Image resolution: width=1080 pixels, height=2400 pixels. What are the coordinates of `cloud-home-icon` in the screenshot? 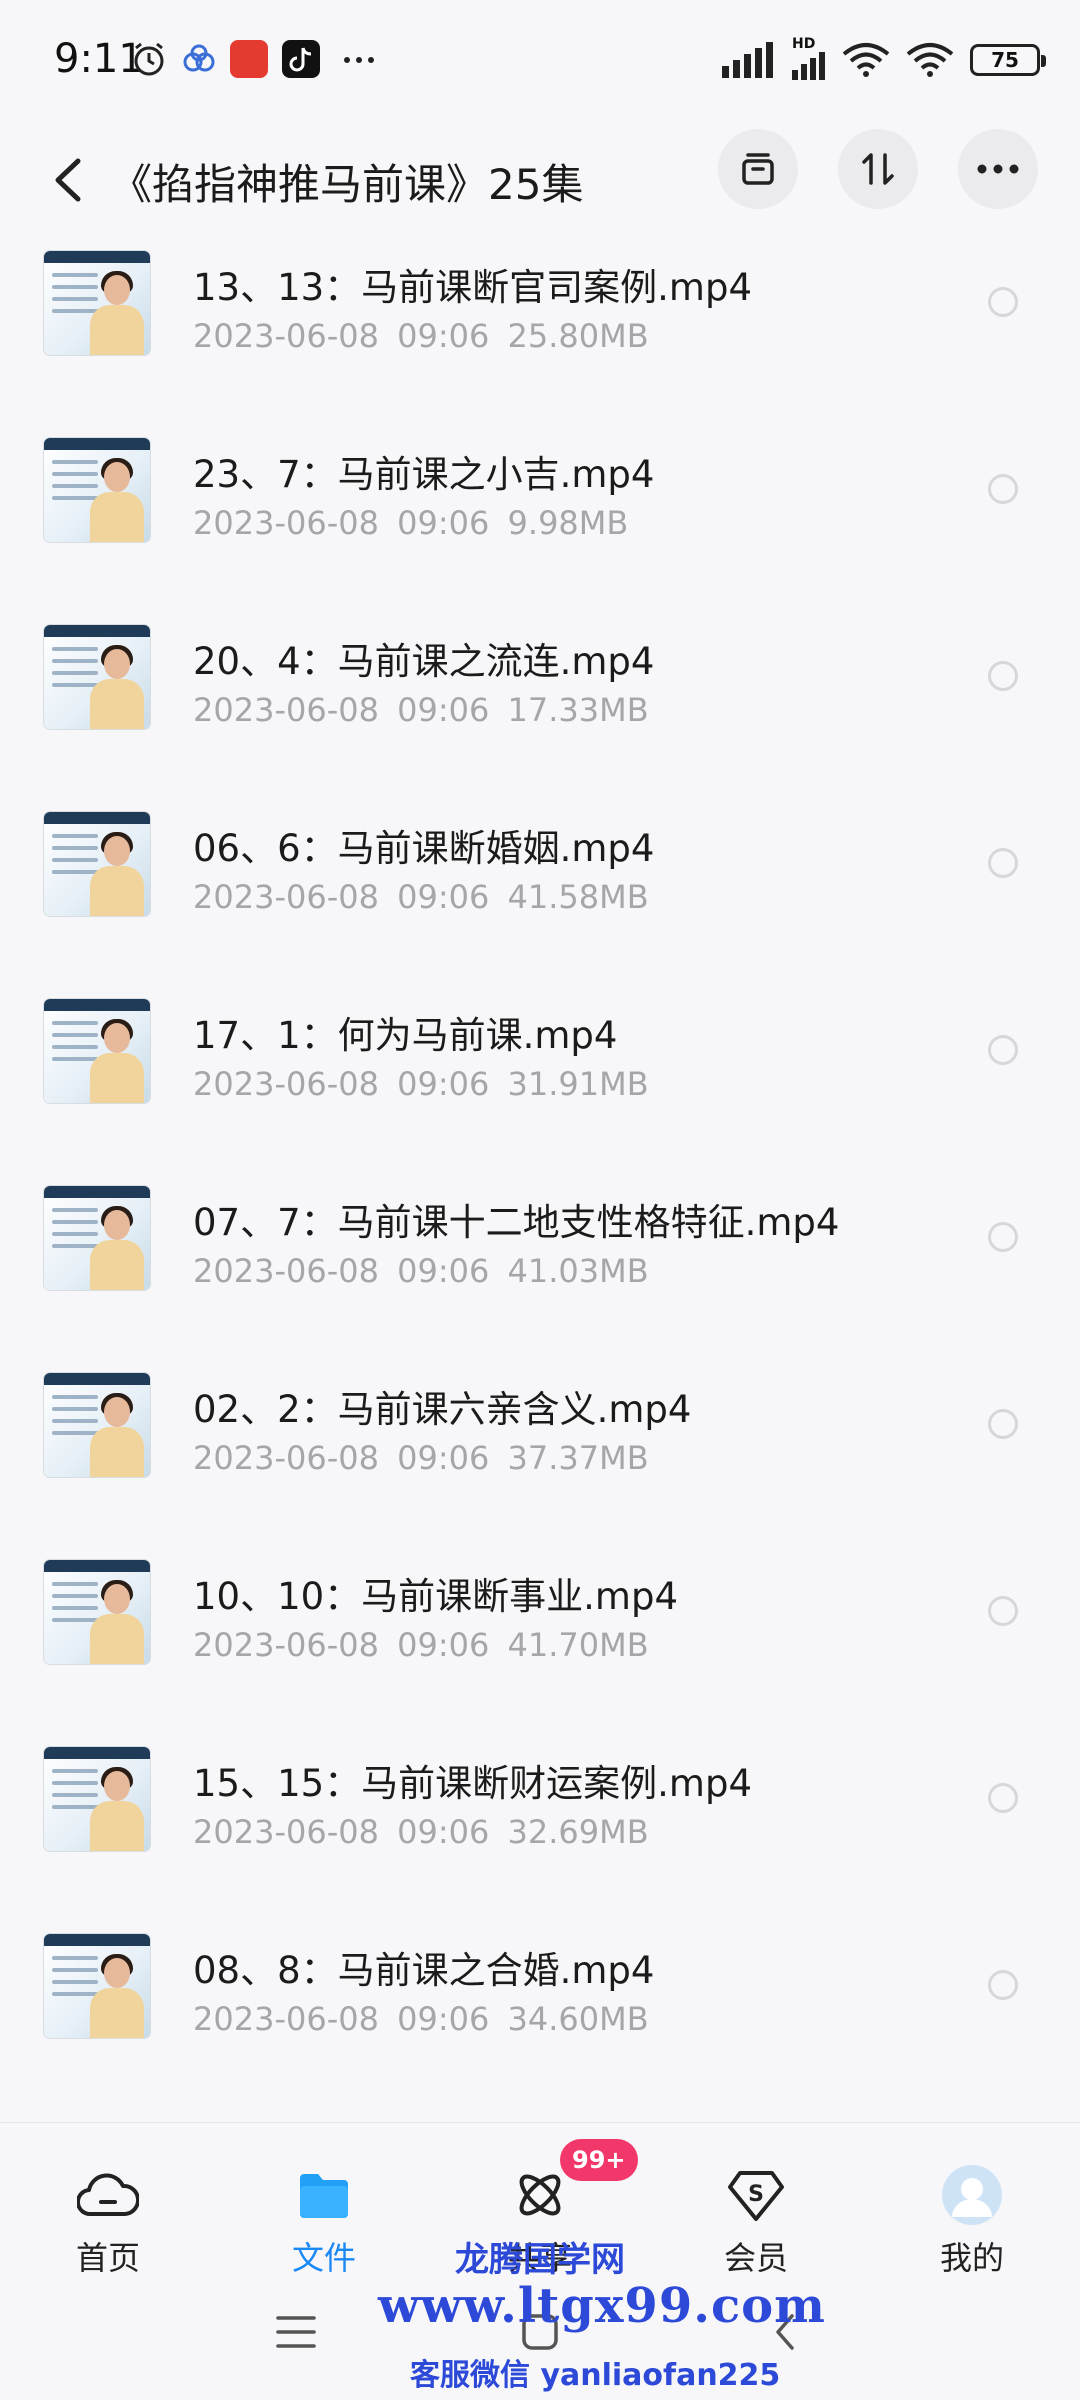 It's located at (108, 2195).